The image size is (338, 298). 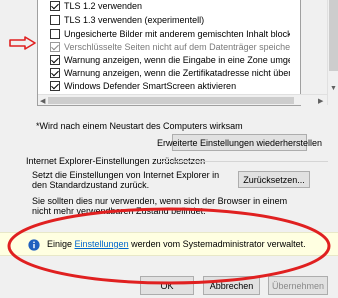 What do you see at coordinates (42, 101) in the screenshot?
I see `scroll-left-icon: ◀` at bounding box center [42, 101].